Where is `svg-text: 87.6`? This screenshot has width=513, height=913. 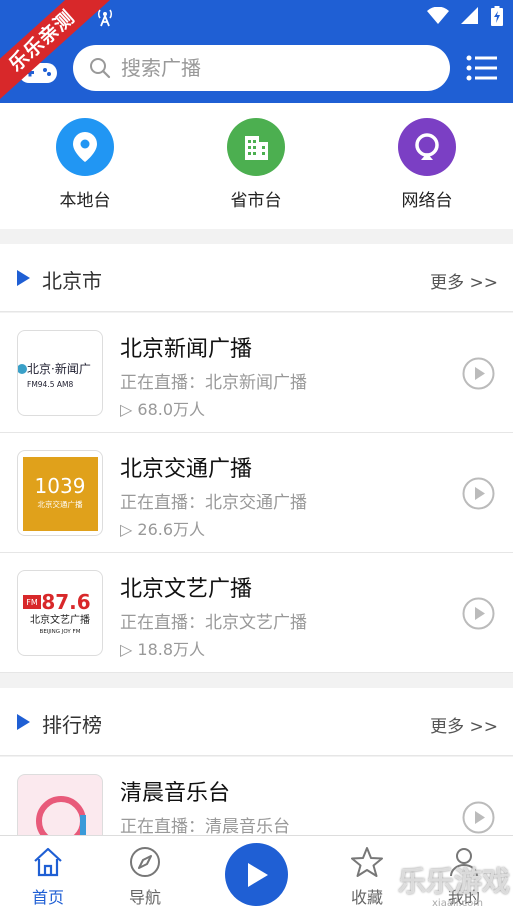
svg-text: 87.6 is located at coordinates (65, 602).